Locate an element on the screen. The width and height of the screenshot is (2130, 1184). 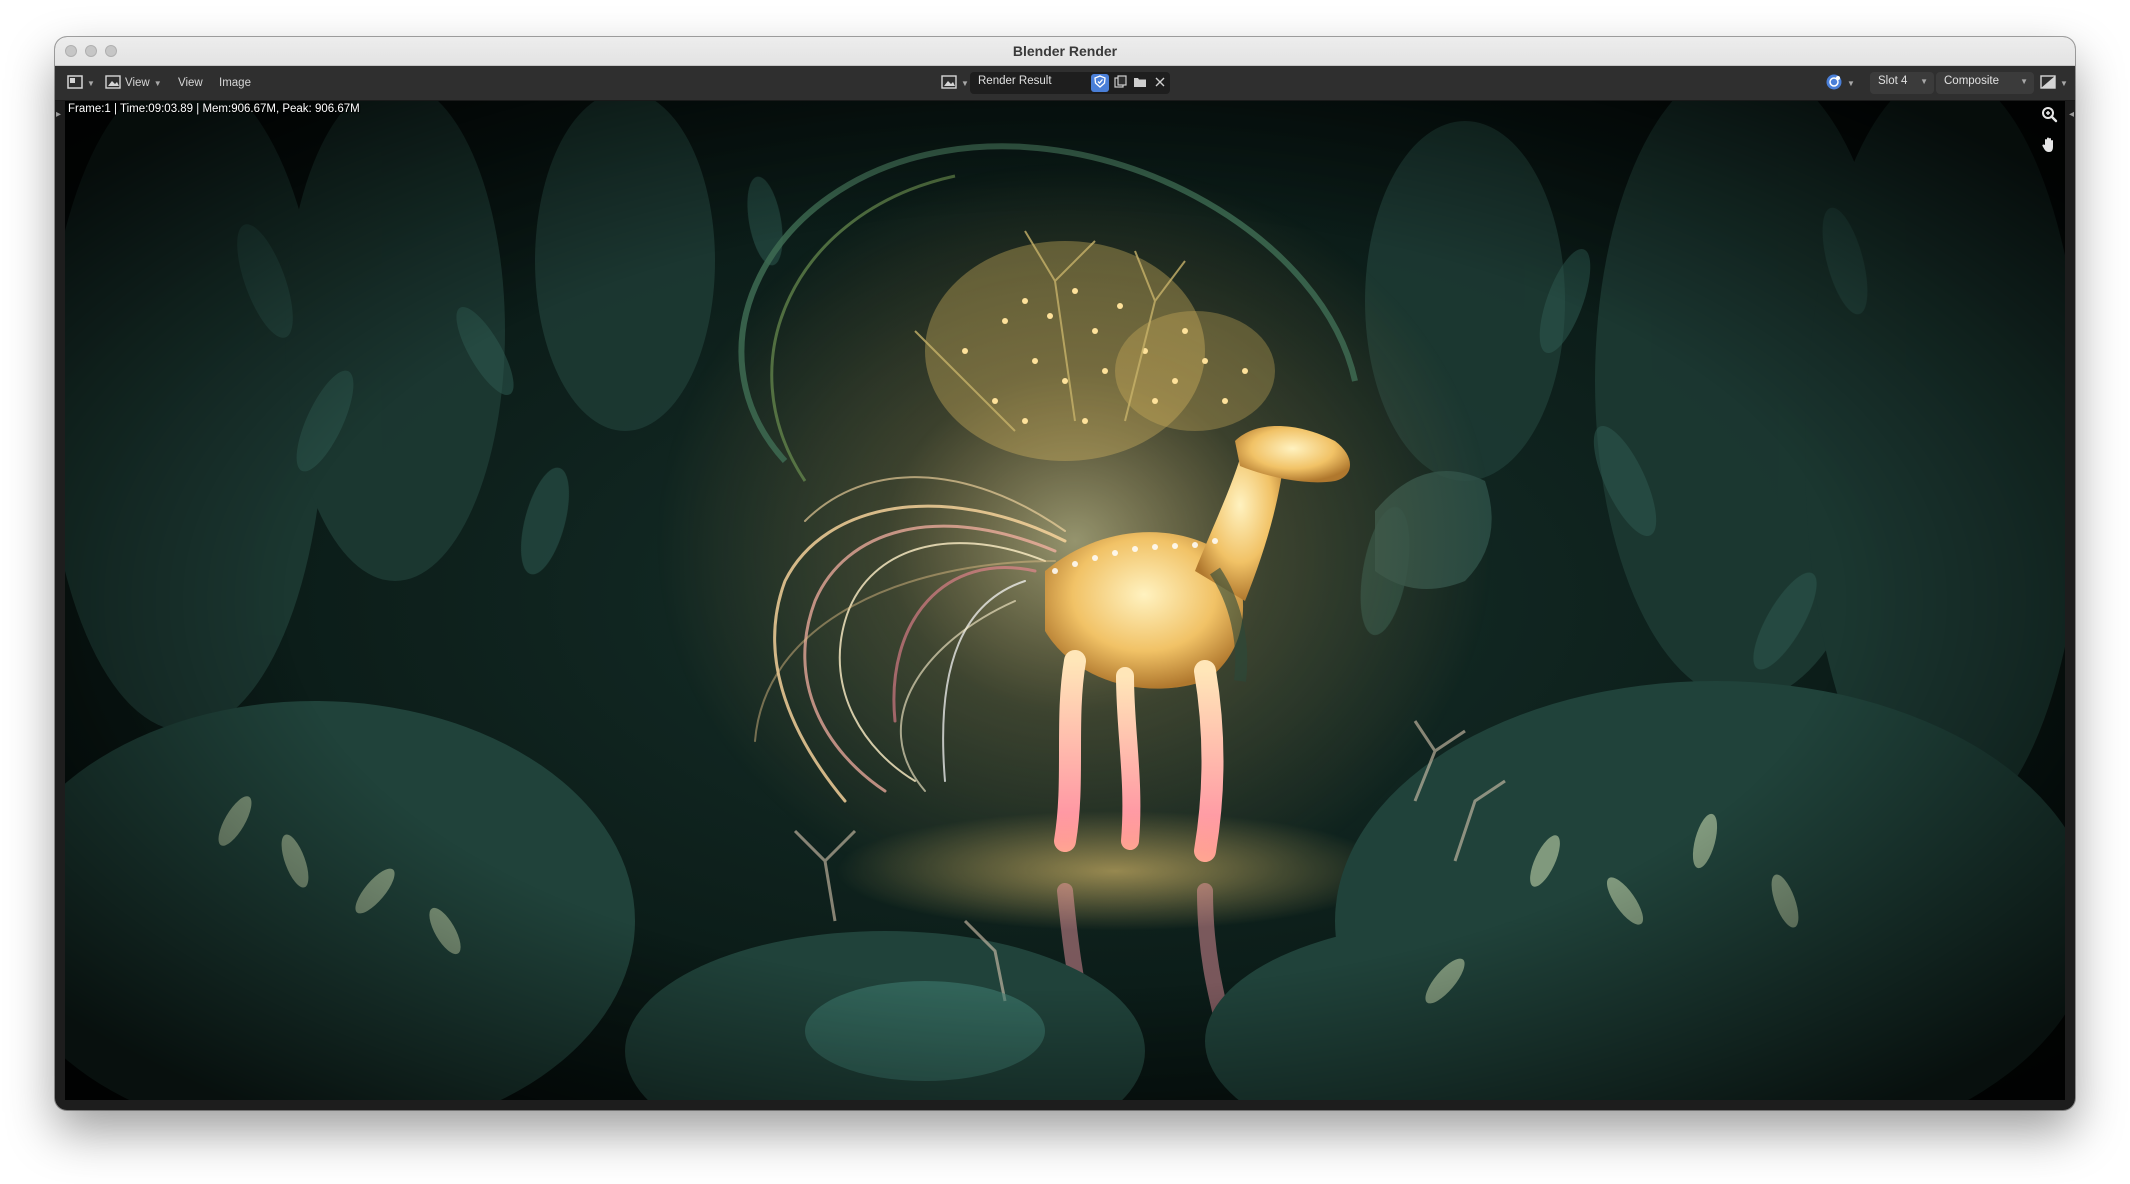
pan-view-button is located at coordinates (2049, 147).